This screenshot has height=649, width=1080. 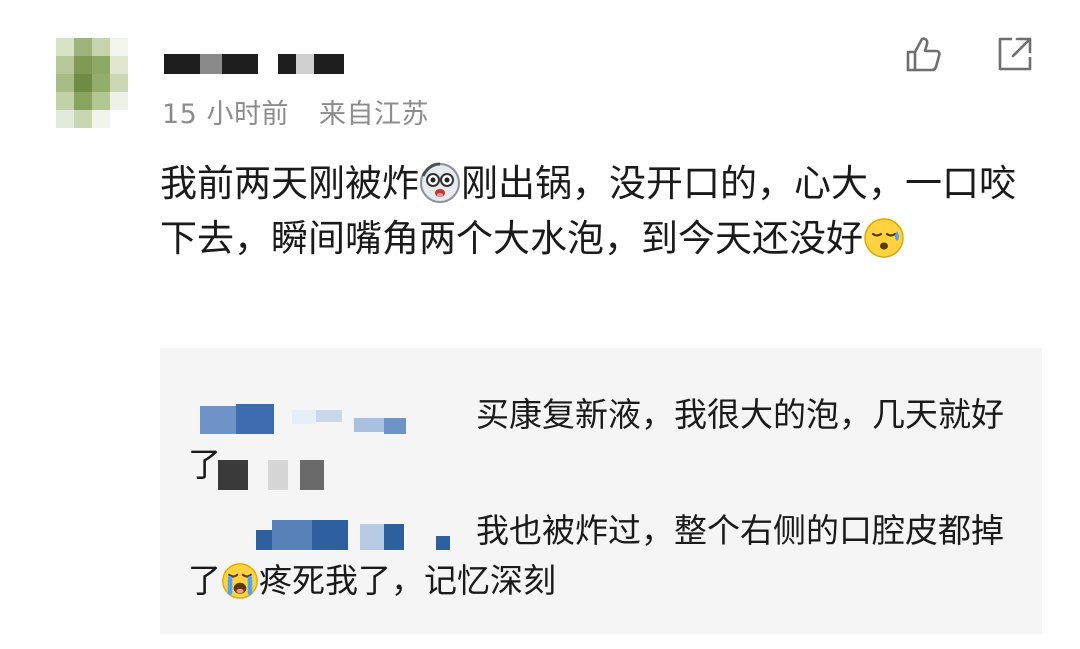 What do you see at coordinates (440, 182) in the screenshot?
I see `dizzy-face-emoji-icon` at bounding box center [440, 182].